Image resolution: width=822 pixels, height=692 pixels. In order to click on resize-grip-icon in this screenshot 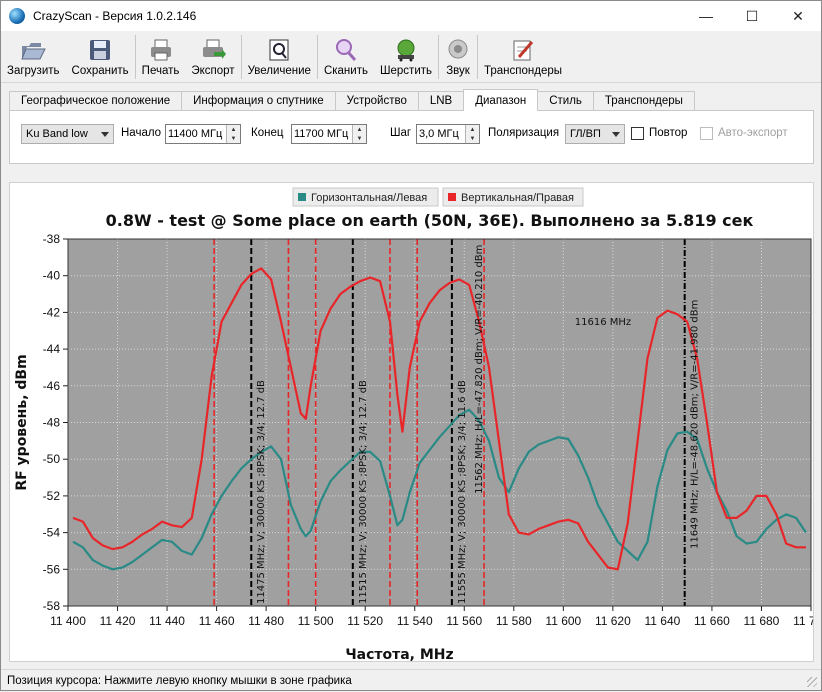, I will do `click(812, 682)`.